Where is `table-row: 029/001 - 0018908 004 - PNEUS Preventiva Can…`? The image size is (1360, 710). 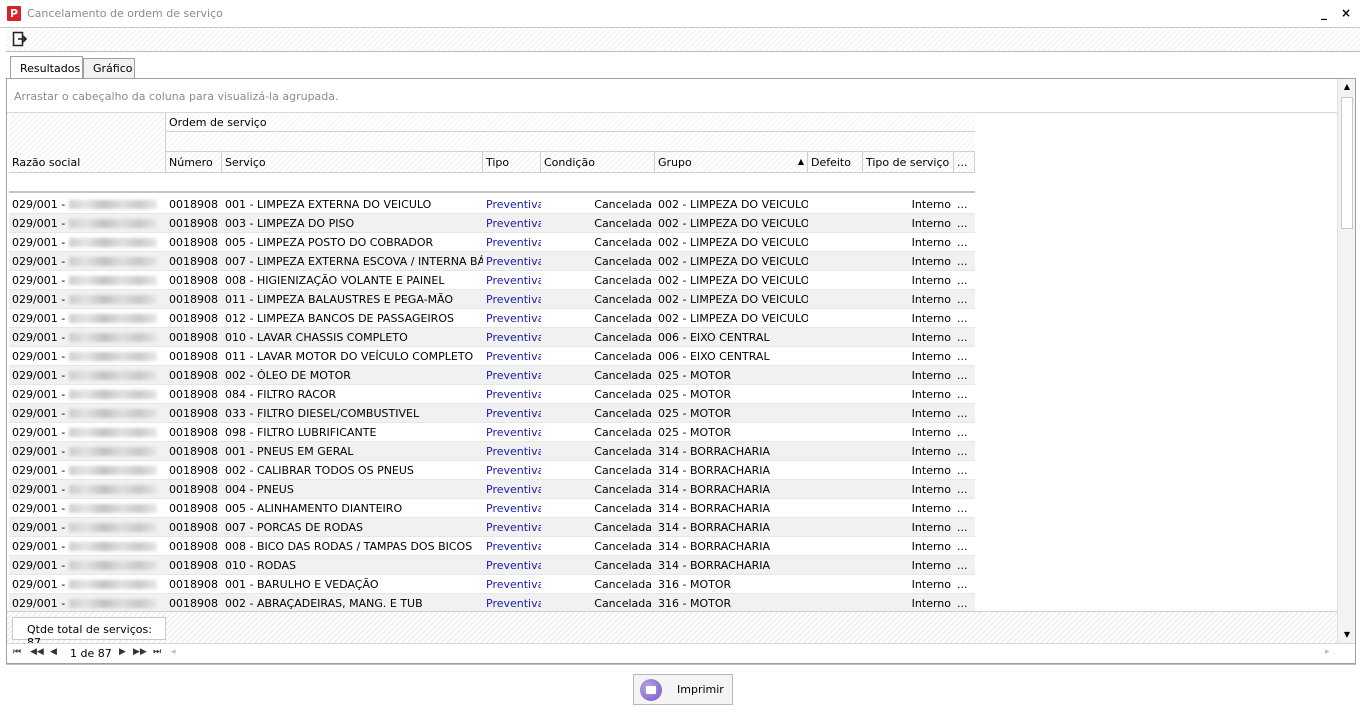 table-row: 029/001 - 0018908 004 - PNEUS Preventiva Can… is located at coordinates (492, 489).